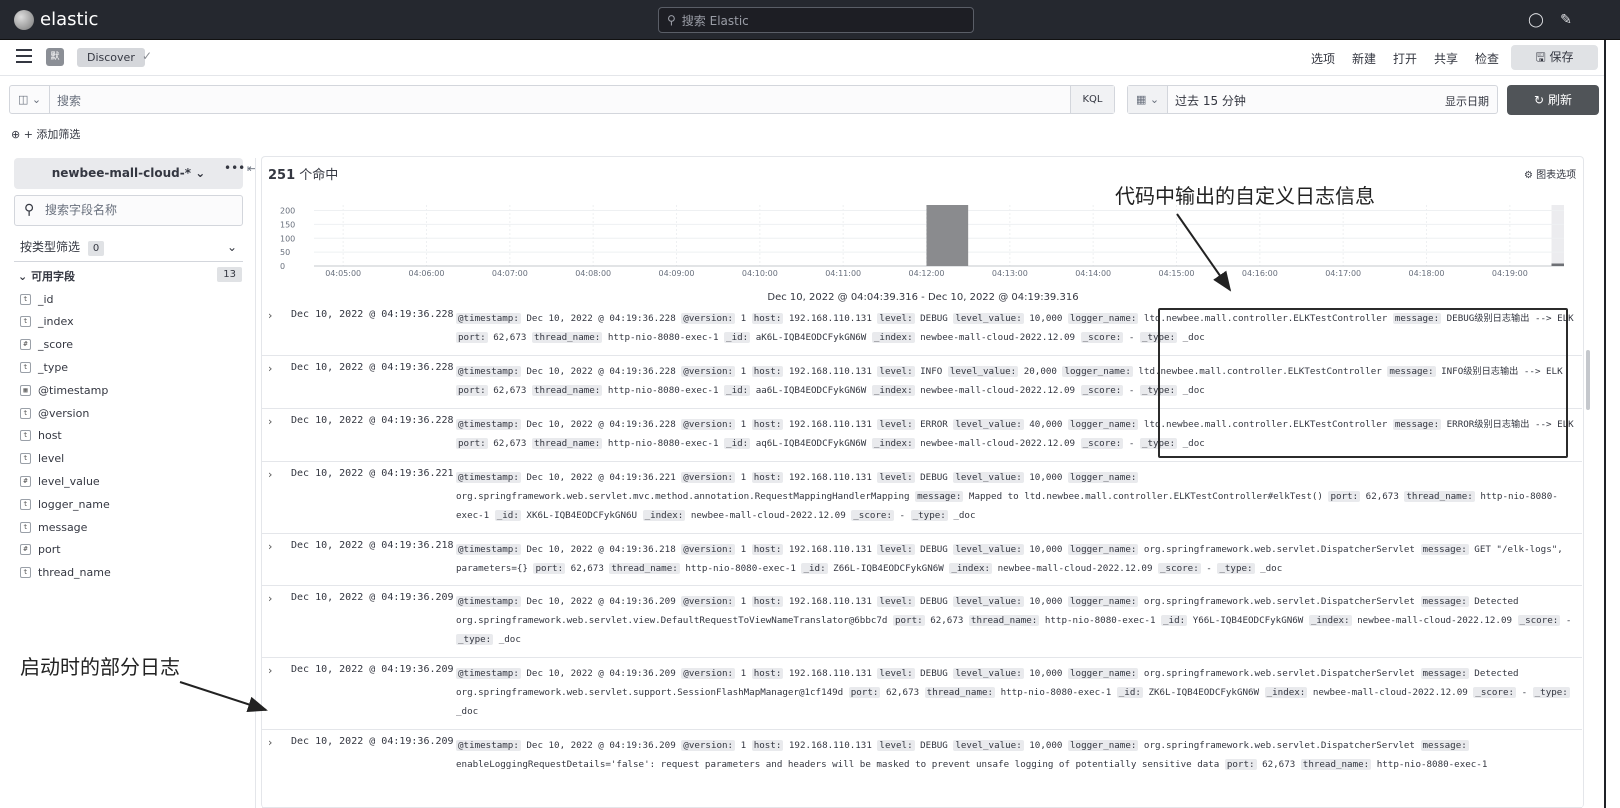  What do you see at coordinates (53, 527) in the screenshot?
I see `field-item: t message` at bounding box center [53, 527].